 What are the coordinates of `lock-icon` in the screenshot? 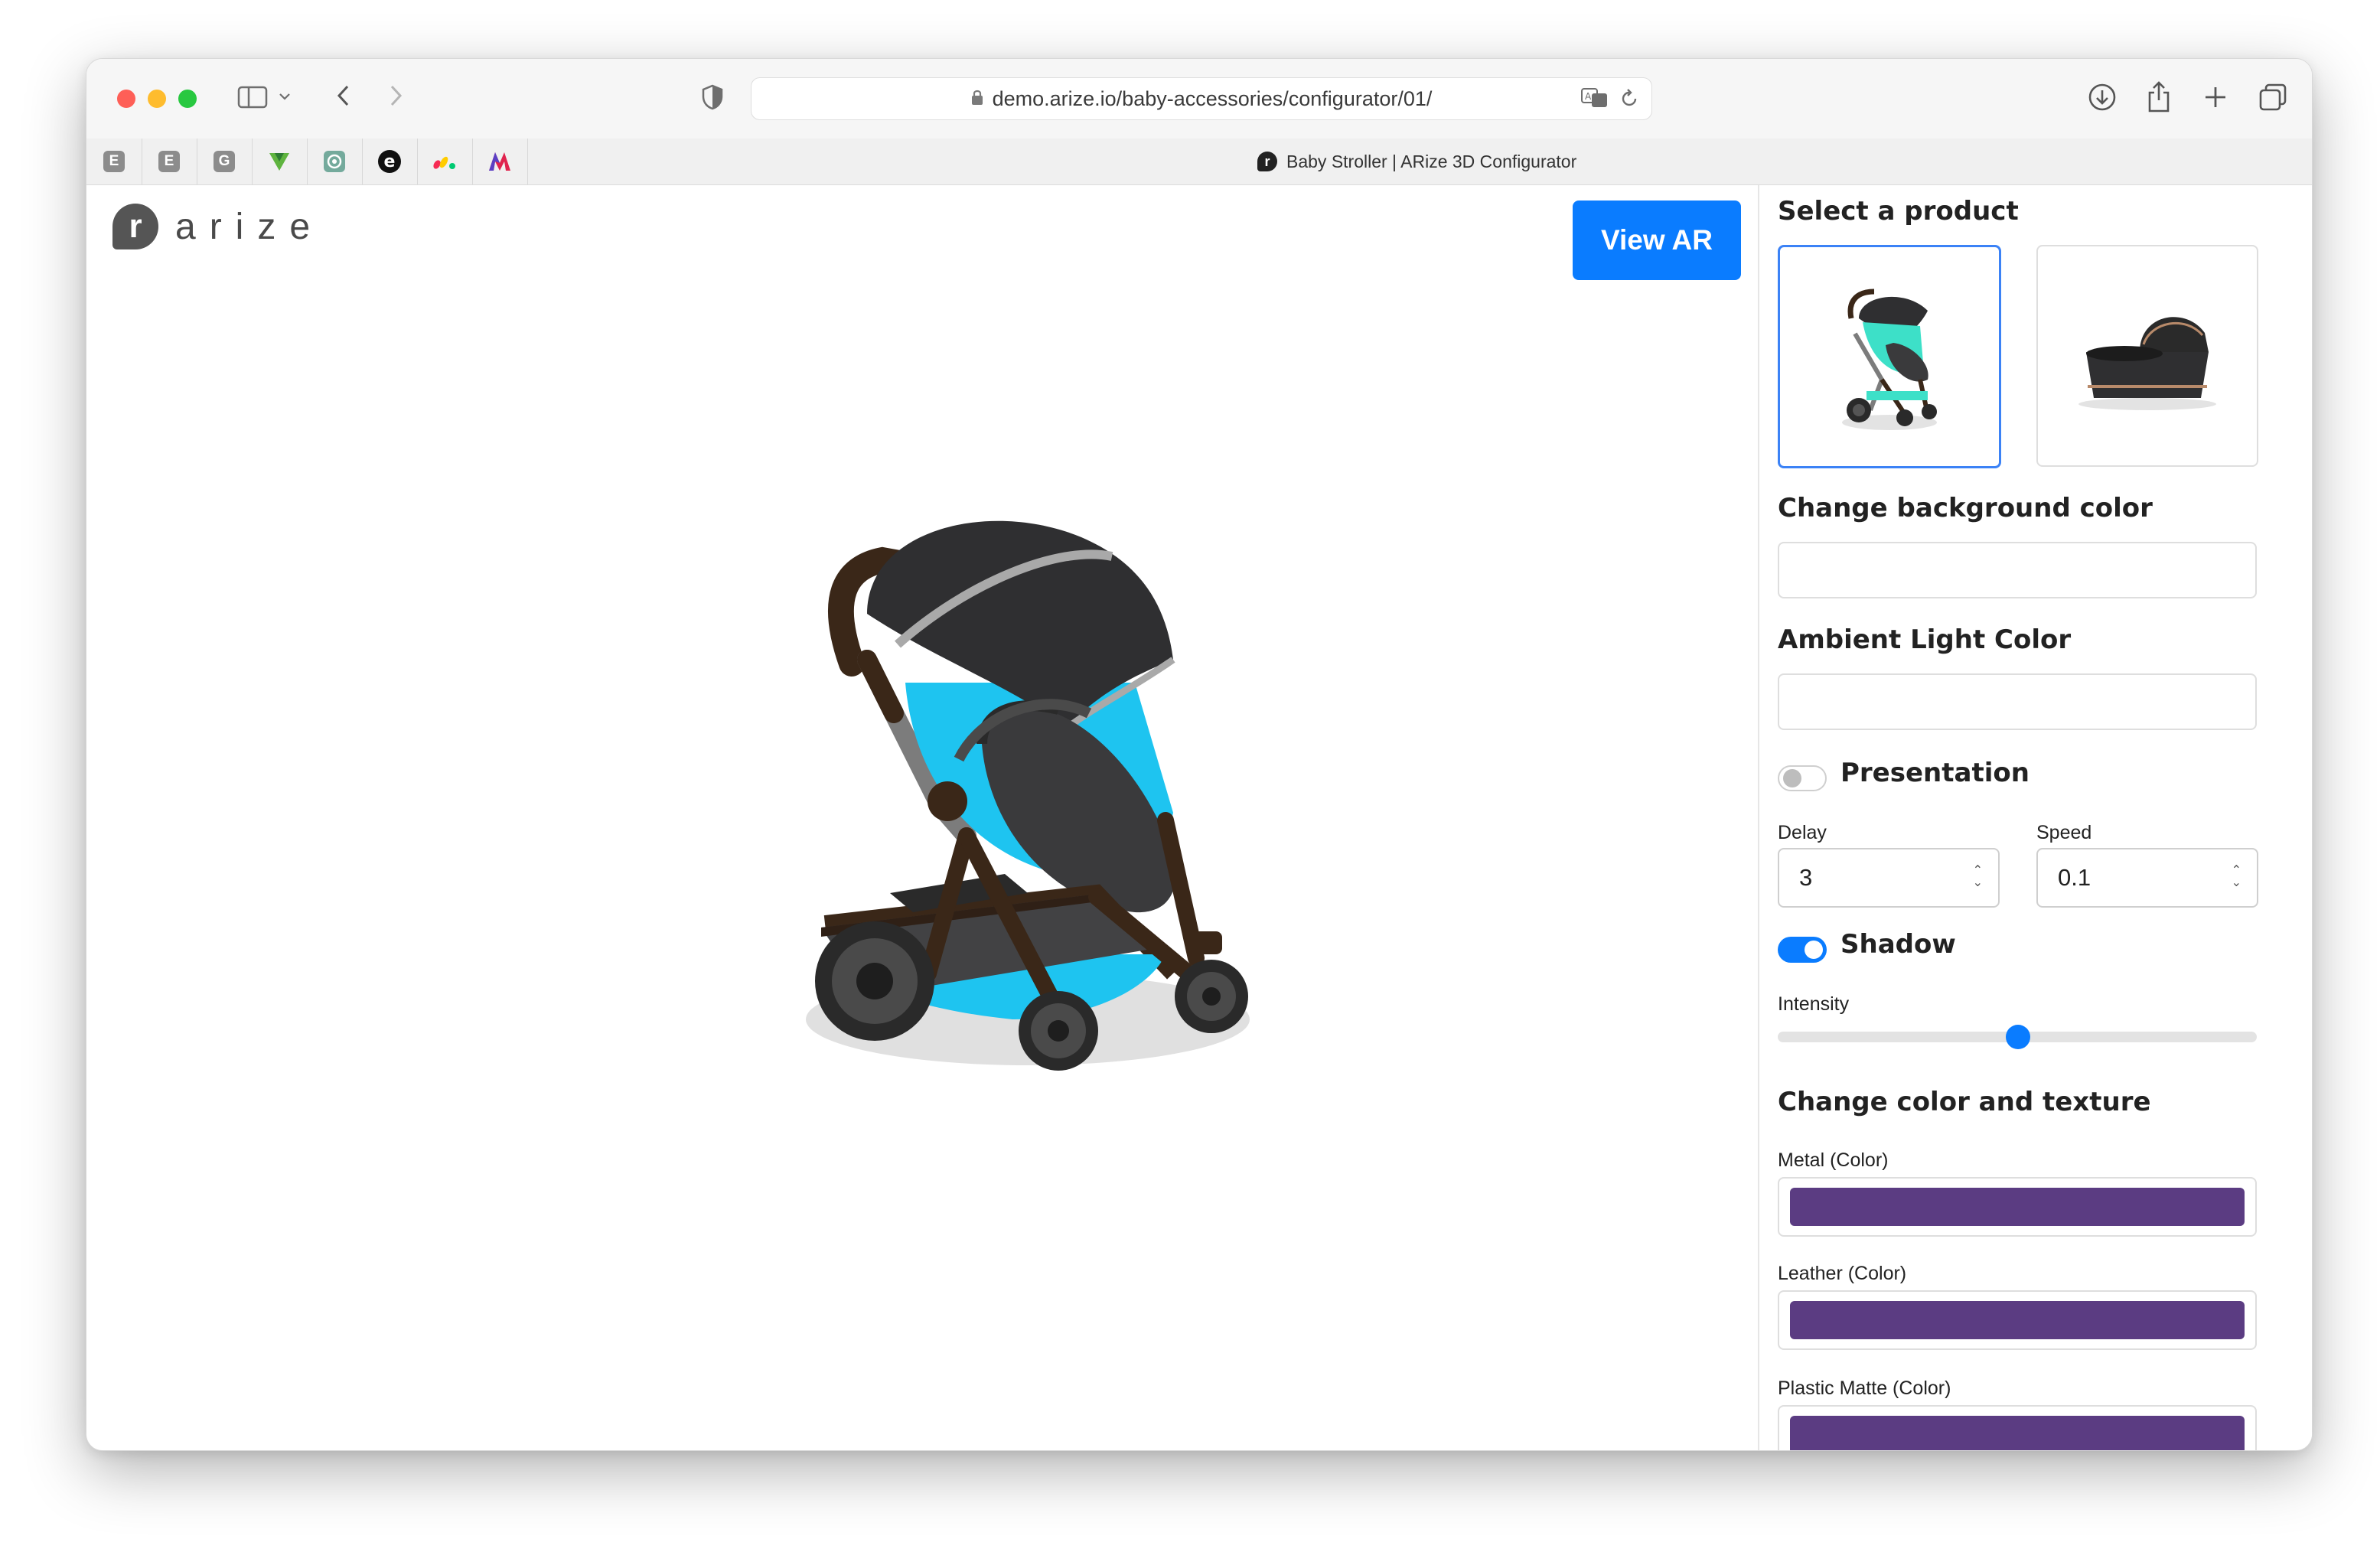 It's located at (977, 99).